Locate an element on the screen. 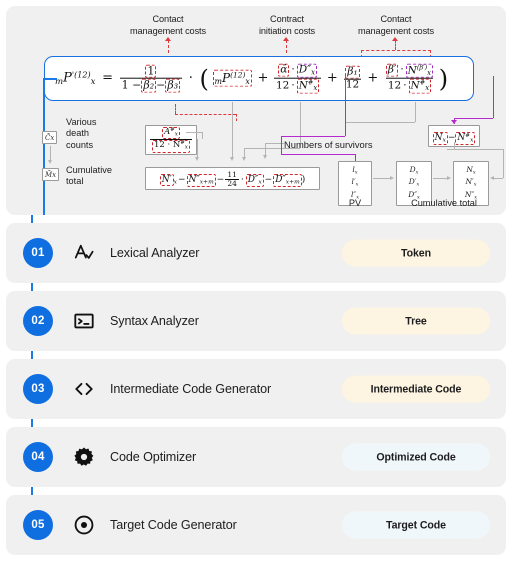 This screenshot has height=563, width=512. flow-step-row-2: 02 Syntax Analyzer Tree is located at coordinates (256, 321).